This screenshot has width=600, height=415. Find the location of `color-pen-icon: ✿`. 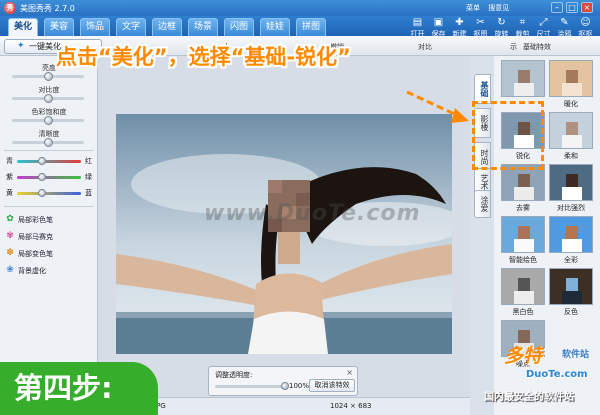

color-pen-icon: ✿ is located at coordinates (10, 219).